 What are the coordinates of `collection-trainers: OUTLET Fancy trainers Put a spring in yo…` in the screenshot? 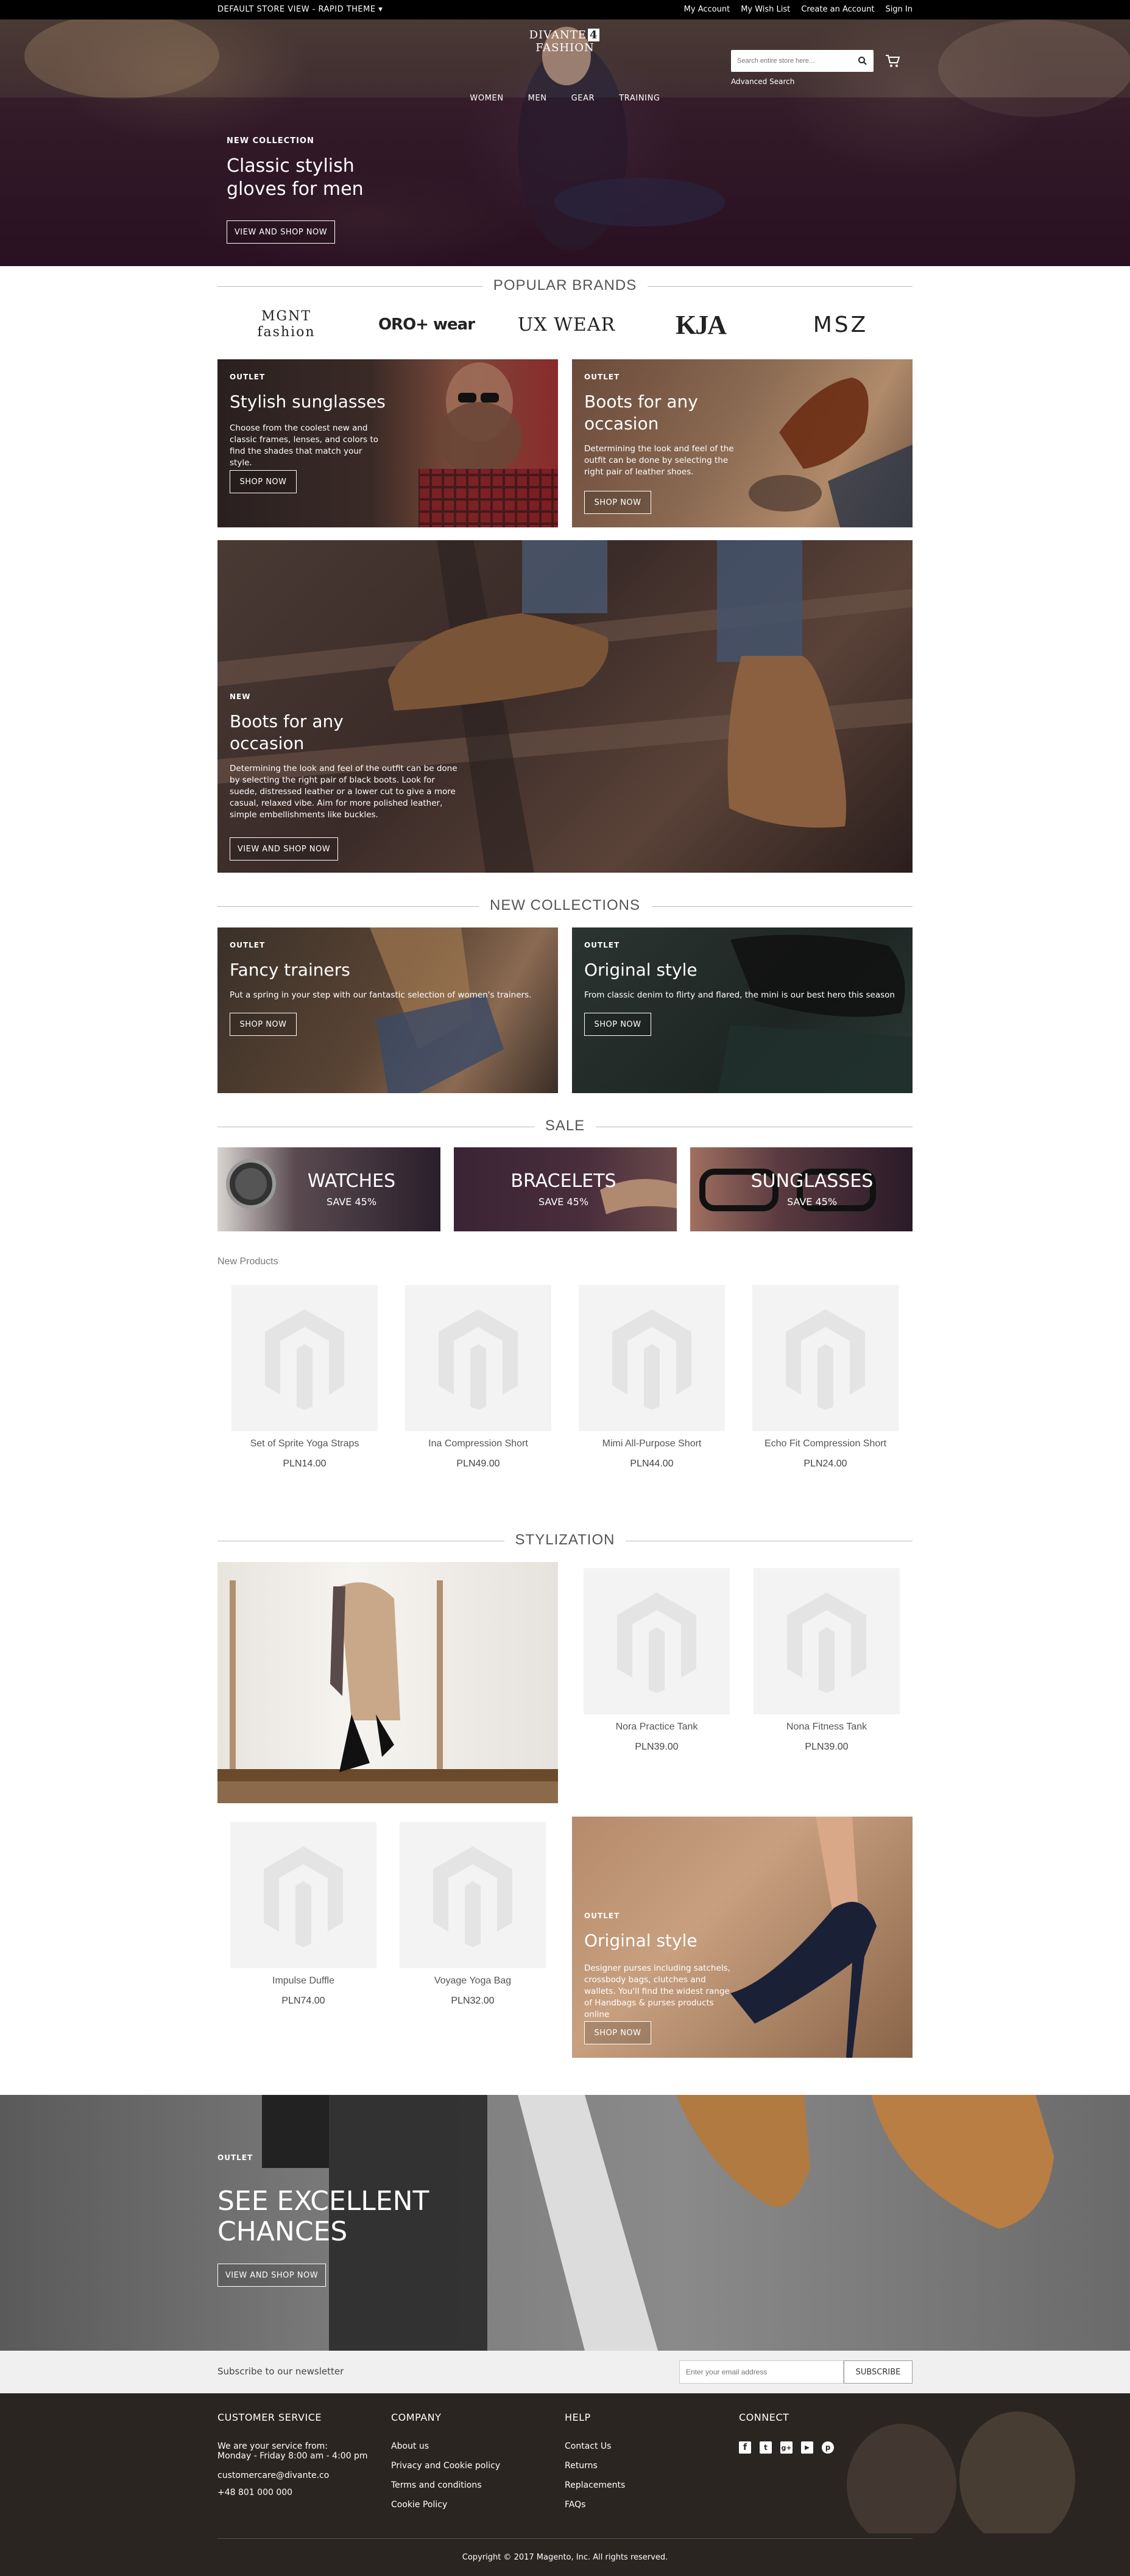 It's located at (387, 1010).